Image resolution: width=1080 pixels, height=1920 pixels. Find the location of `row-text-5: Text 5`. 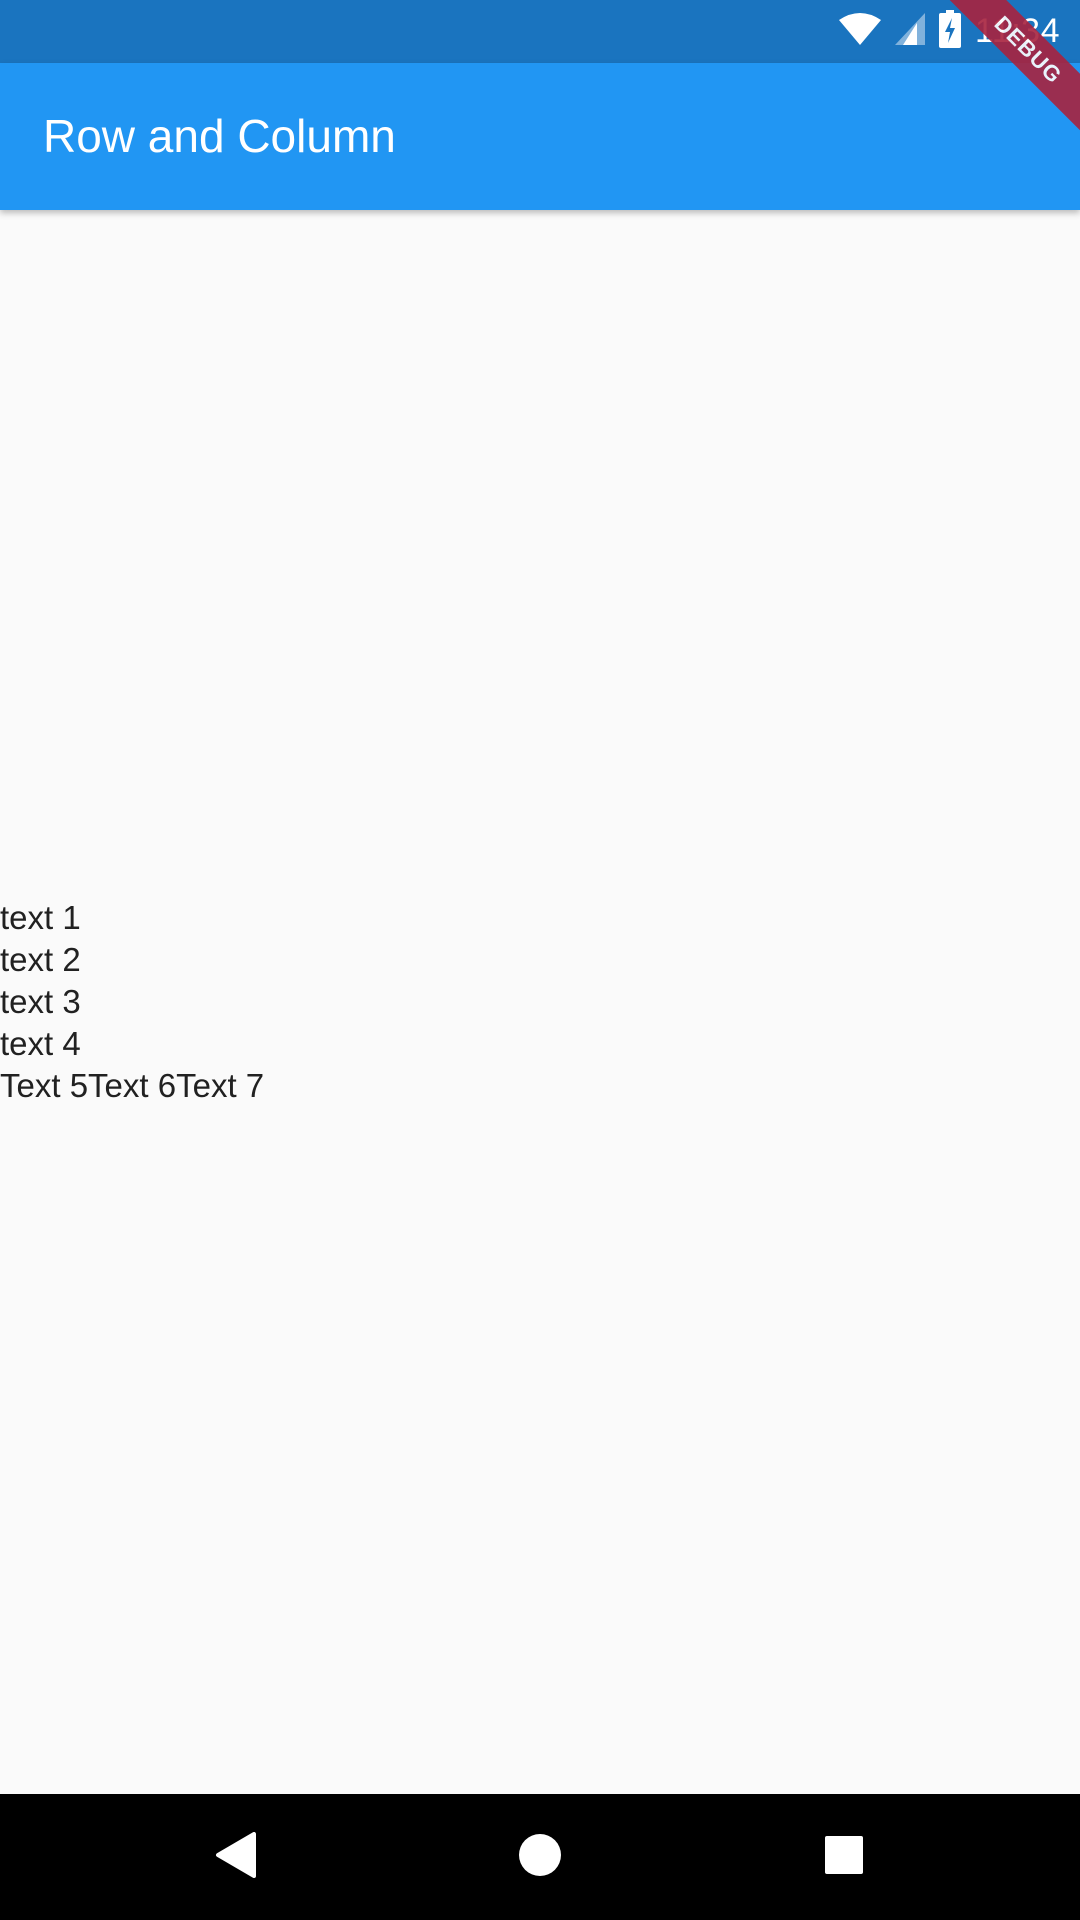

row-text-5: Text 5 is located at coordinates (44, 1085).